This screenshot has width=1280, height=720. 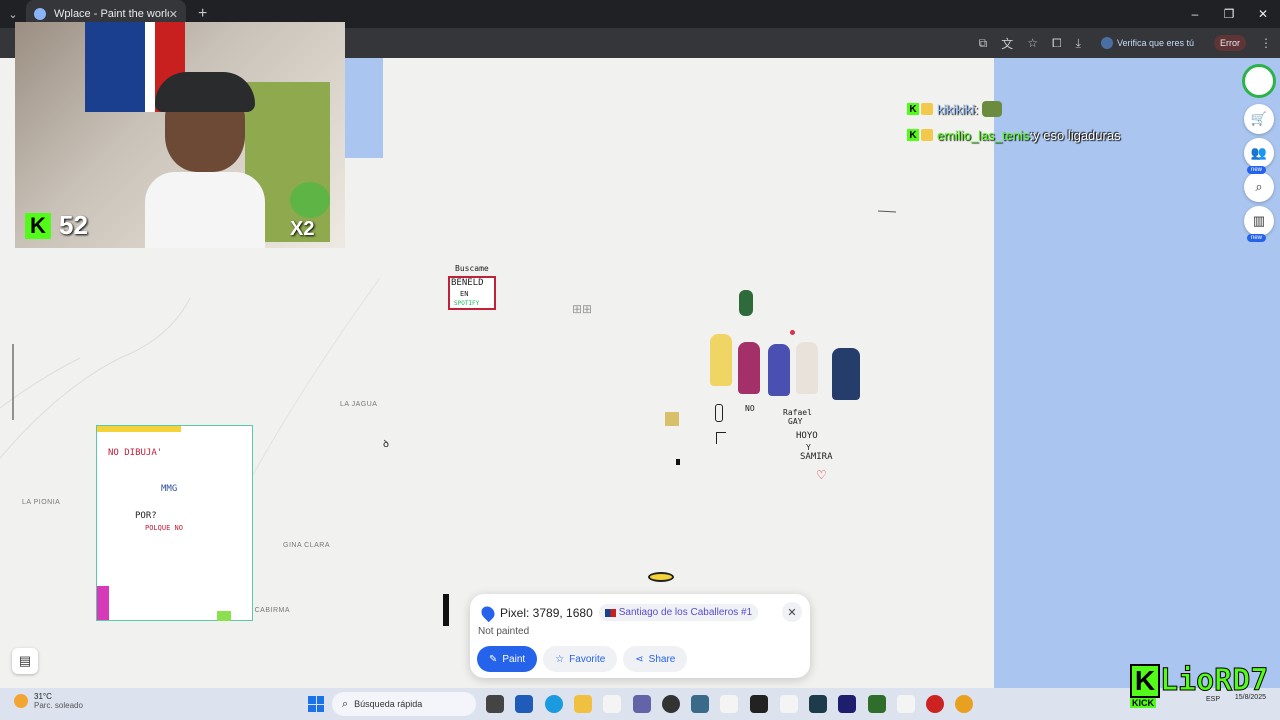 I want to click on search-location-button: ⌕, so click(x=1259, y=187).